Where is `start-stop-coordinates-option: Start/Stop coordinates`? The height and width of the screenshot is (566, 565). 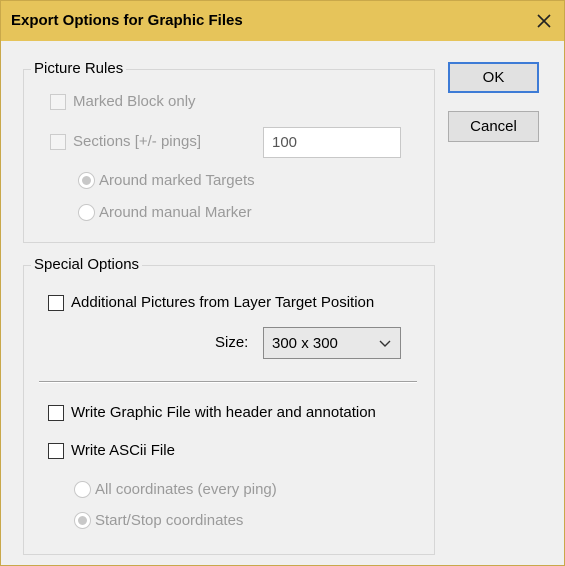 start-stop-coordinates-option: Start/Stop coordinates is located at coordinates (158, 520).